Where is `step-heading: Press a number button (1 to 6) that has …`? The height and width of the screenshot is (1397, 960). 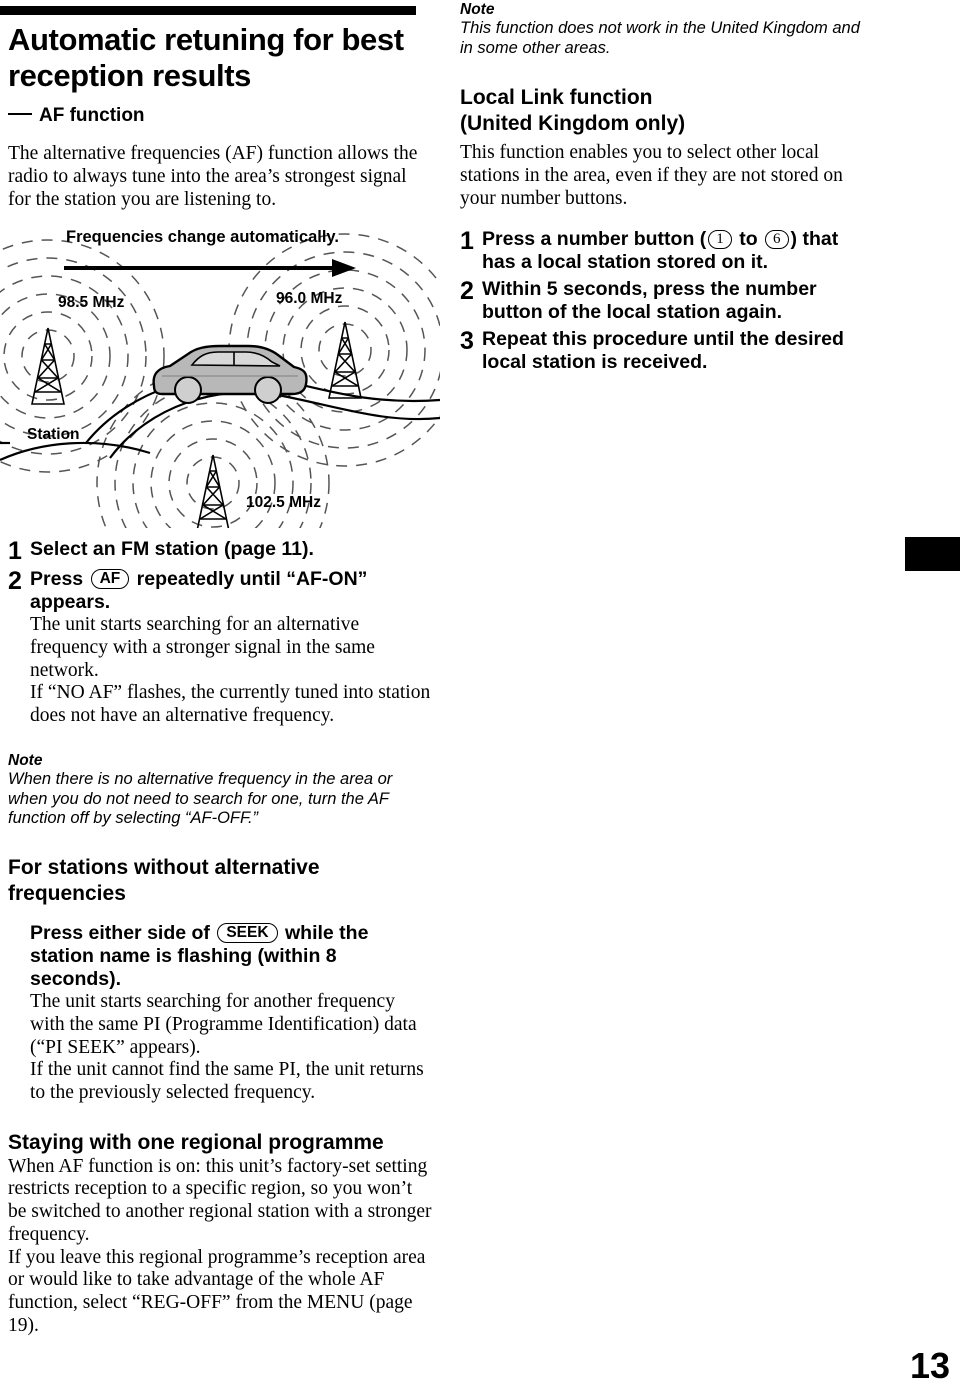 step-heading: Press a number button (1 to 6) that has … is located at coordinates (671, 251).